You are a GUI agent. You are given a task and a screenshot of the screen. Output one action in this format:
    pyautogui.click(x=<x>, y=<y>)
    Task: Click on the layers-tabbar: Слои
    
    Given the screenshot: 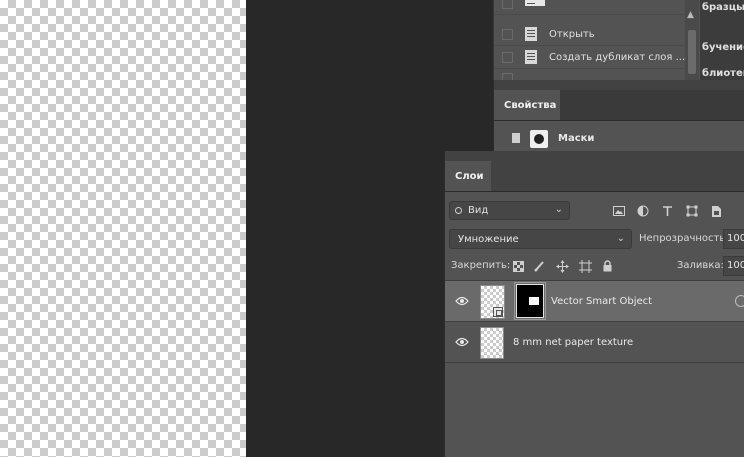 What is the action you would take?
    pyautogui.click(x=594, y=171)
    